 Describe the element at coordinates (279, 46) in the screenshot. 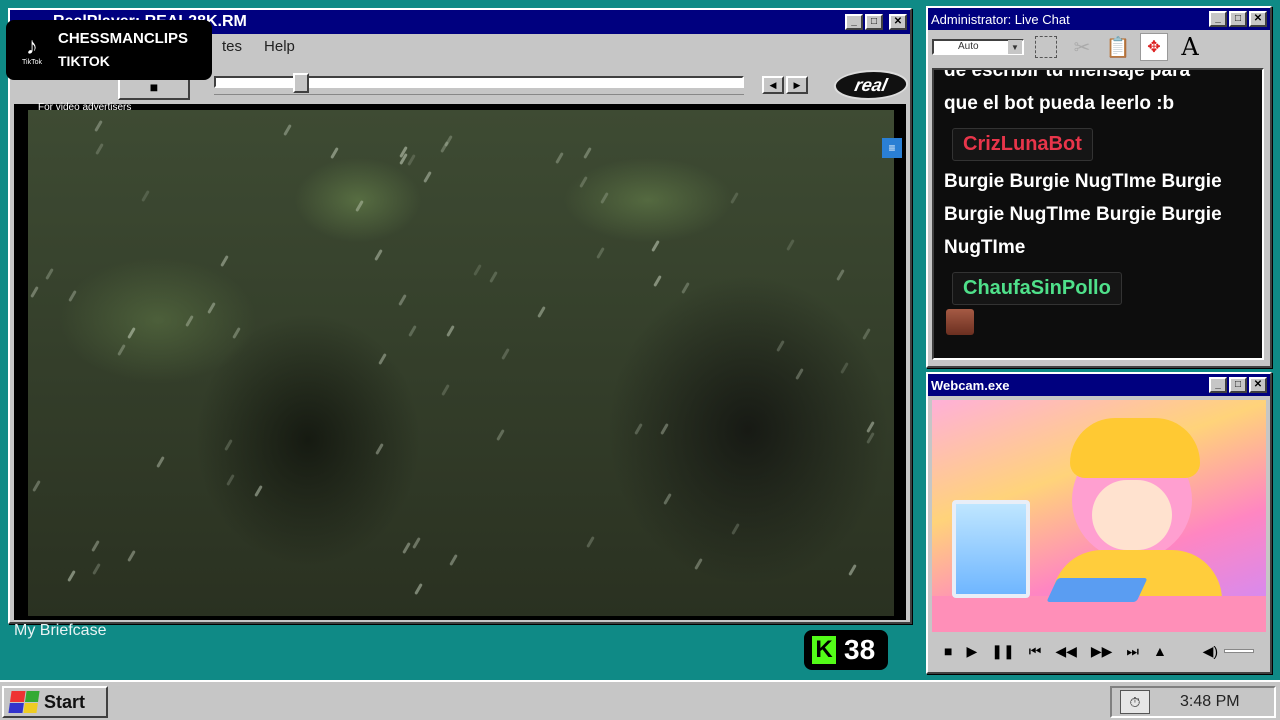

I see `menu-item-help: Help` at that location.